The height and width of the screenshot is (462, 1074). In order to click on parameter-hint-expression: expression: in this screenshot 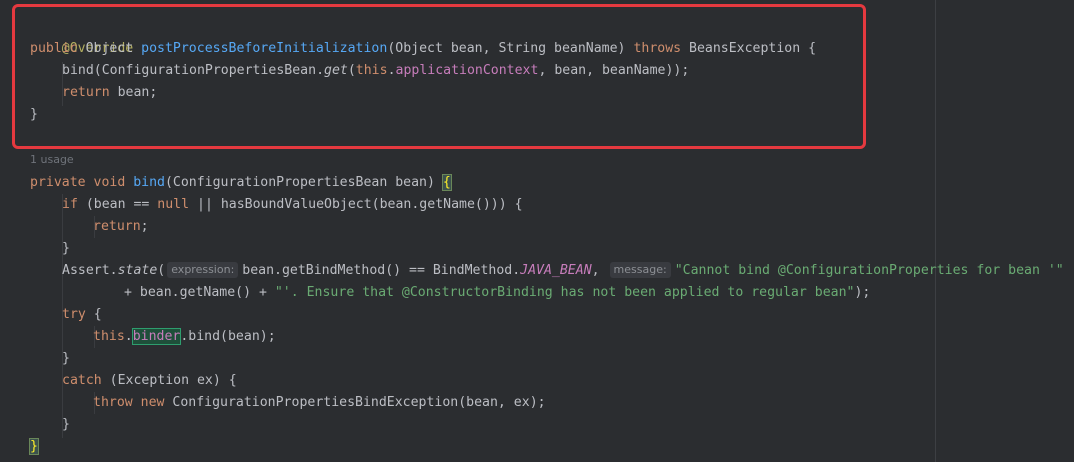, I will do `click(203, 270)`.